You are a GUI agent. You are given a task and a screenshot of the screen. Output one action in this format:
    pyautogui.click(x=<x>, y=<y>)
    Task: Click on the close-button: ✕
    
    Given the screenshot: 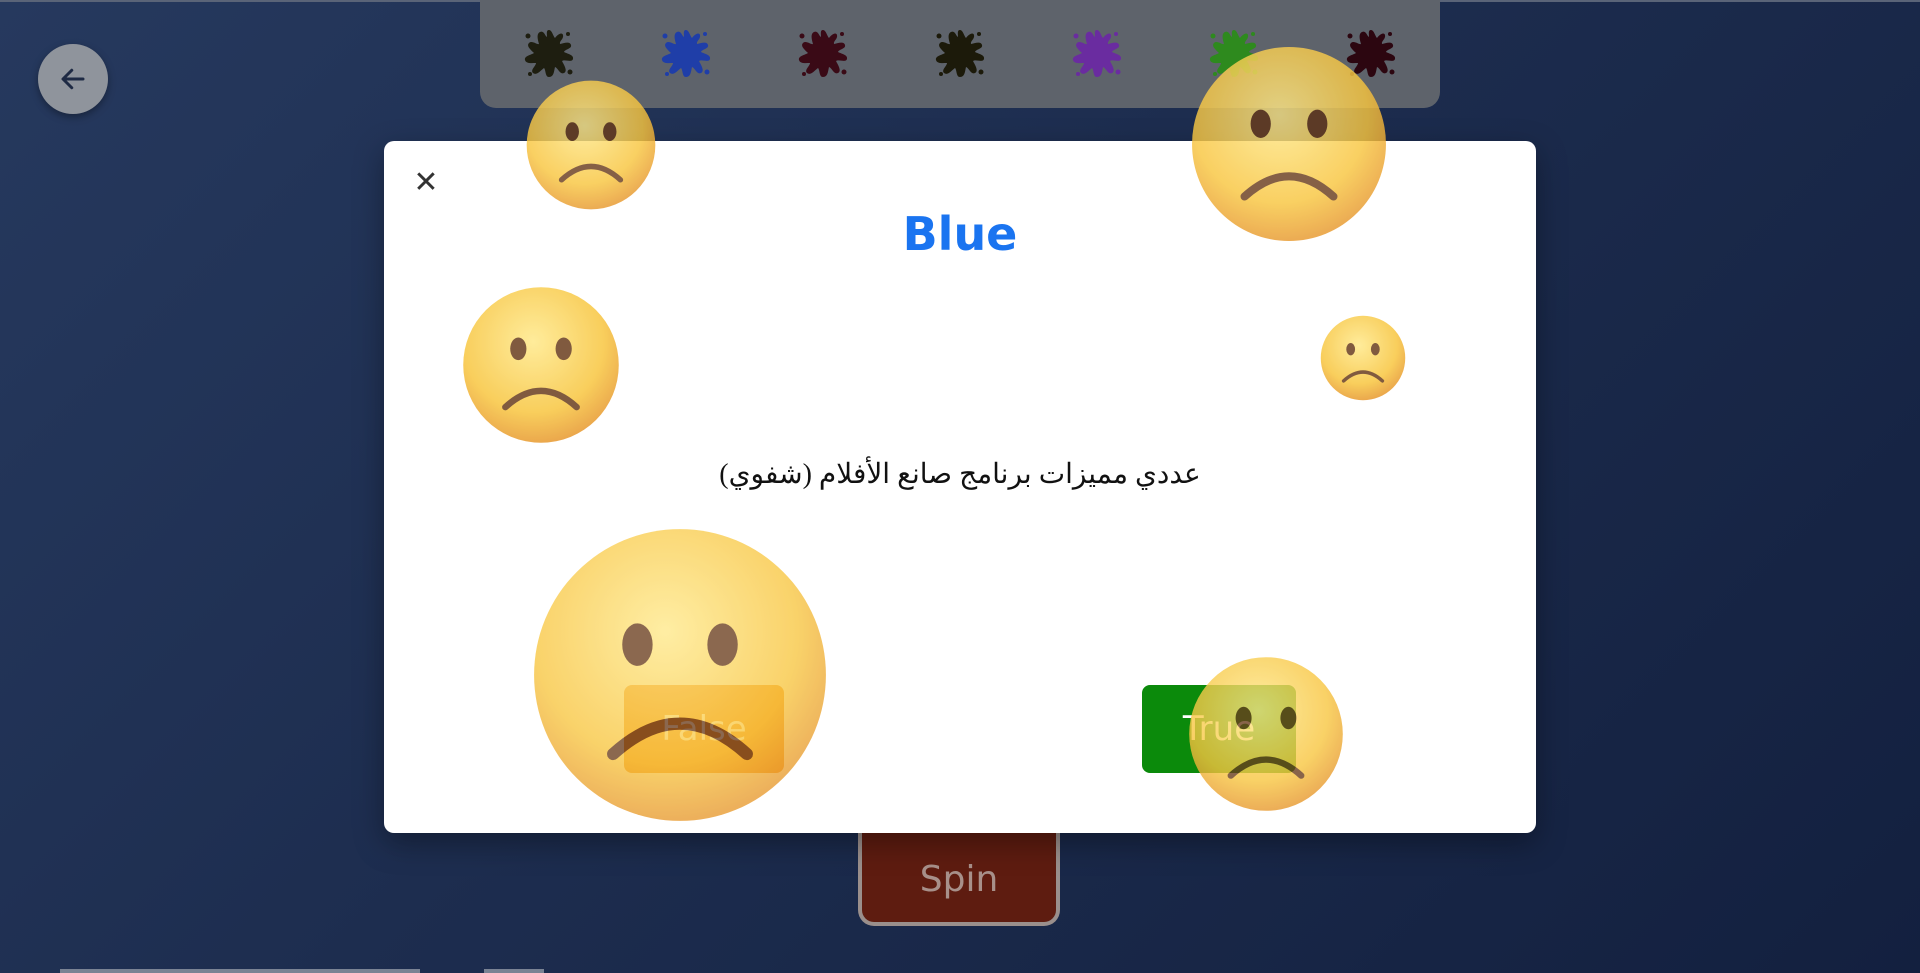 What is the action you would take?
    pyautogui.click(x=426, y=183)
    